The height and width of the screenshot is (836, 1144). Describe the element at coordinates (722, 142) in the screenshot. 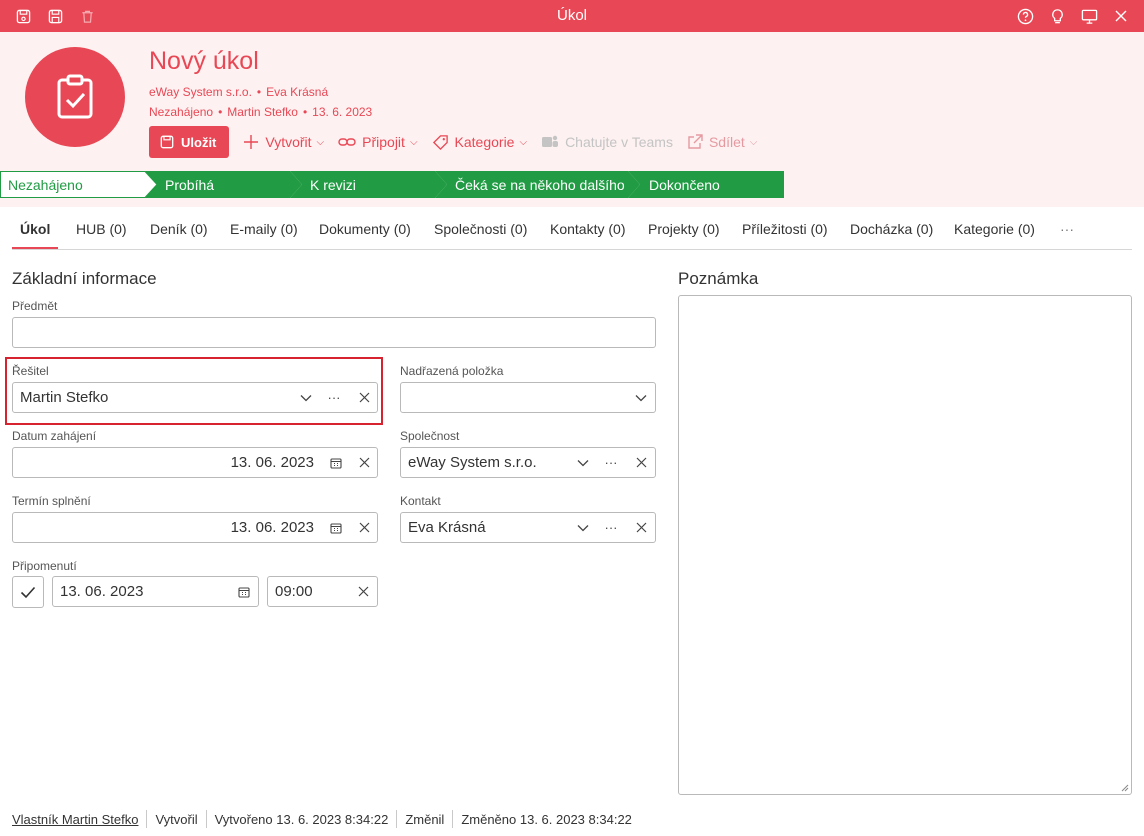

I see `share-button: Sdílet ⌵` at that location.